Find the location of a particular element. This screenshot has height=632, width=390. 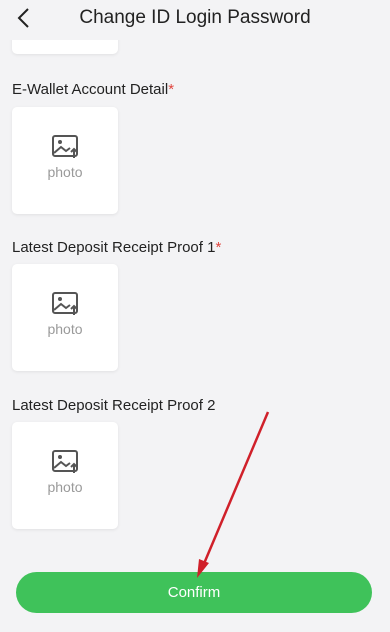

header-bar: Change ID Login Password is located at coordinates (195, 20).